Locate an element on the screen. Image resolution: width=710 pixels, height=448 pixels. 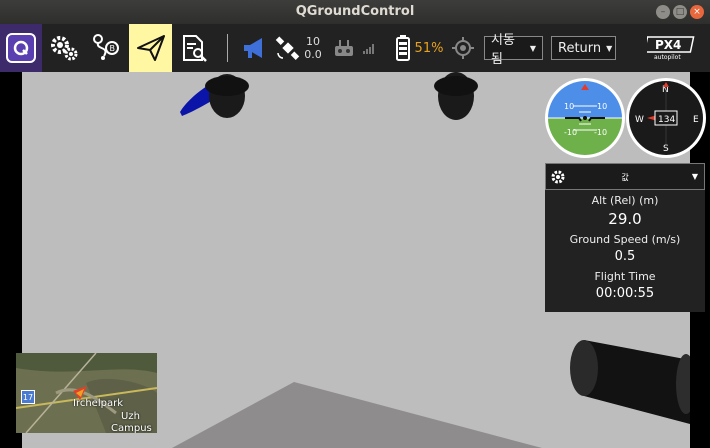
signal-strength-icon is located at coordinates (369, 48).